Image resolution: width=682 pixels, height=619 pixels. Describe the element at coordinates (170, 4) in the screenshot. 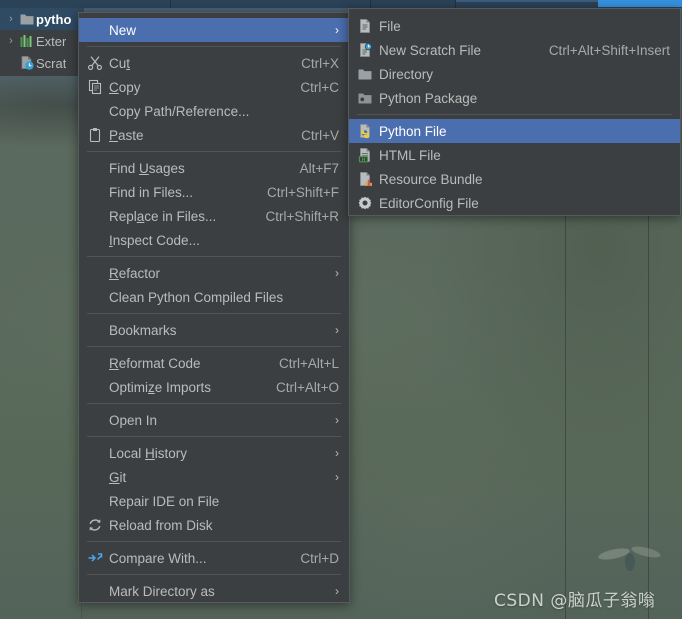

I see `toolbar-divider` at that location.